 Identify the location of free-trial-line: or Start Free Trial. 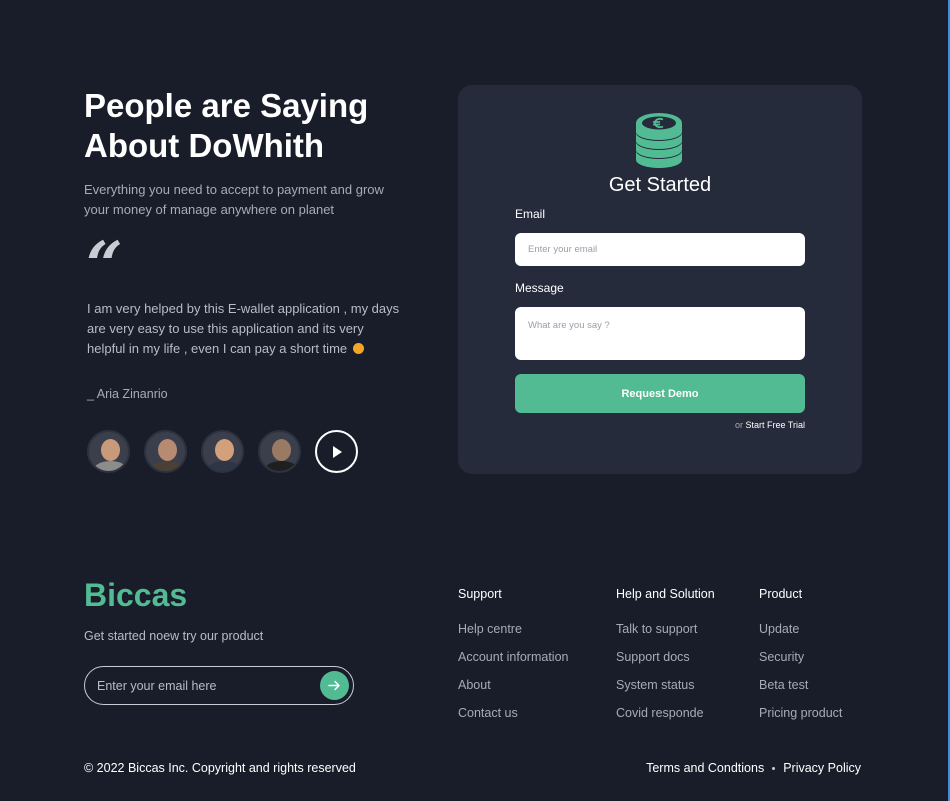
(770, 425).